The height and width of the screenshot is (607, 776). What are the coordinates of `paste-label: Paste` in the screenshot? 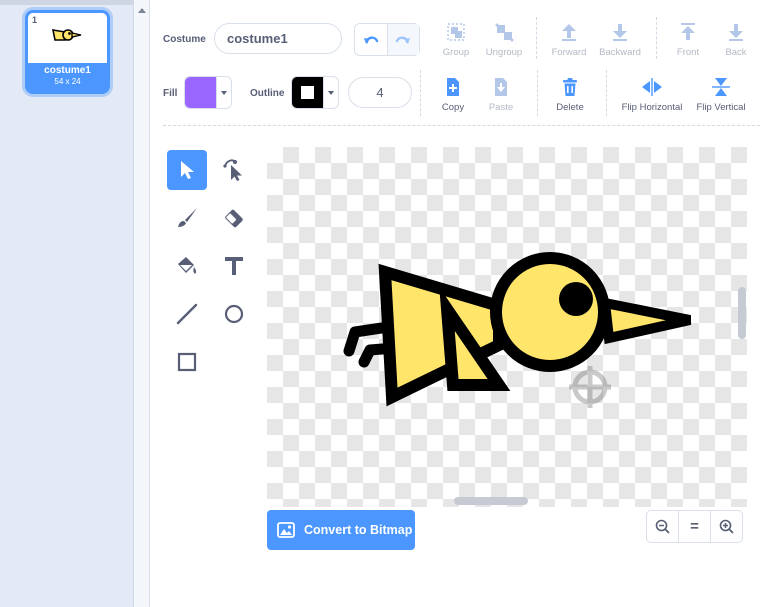 It's located at (501, 107).